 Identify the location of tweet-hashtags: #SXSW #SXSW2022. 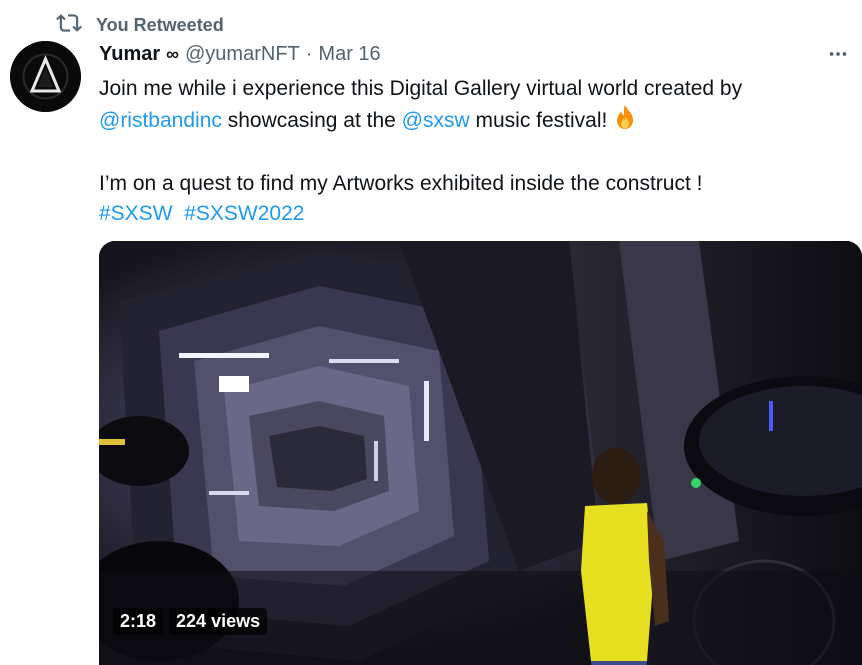
(474, 214).